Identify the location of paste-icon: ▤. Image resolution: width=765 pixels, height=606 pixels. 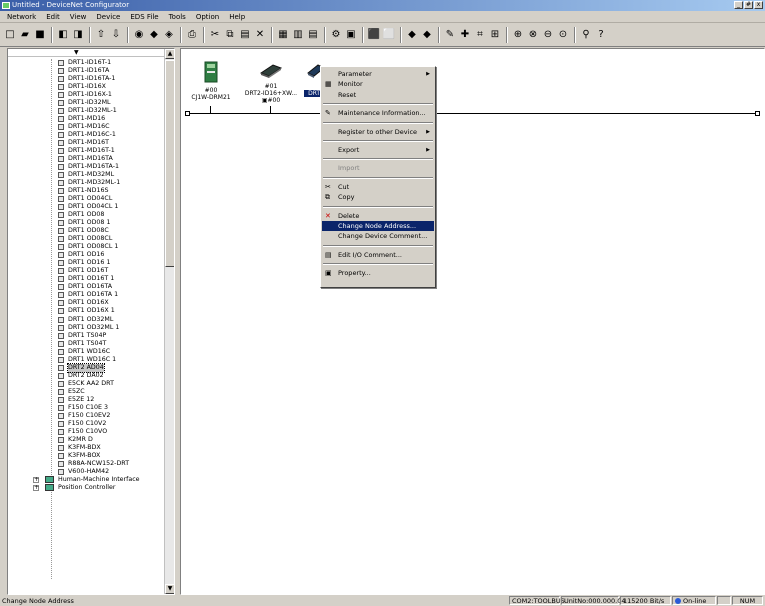
(245, 35).